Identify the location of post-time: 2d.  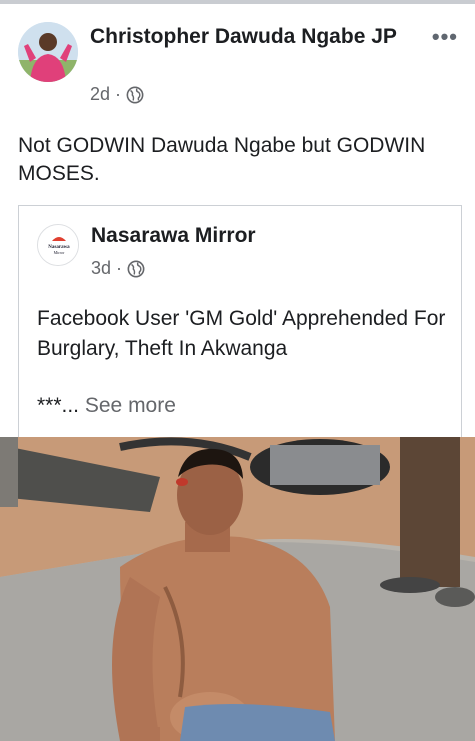
(100, 94).